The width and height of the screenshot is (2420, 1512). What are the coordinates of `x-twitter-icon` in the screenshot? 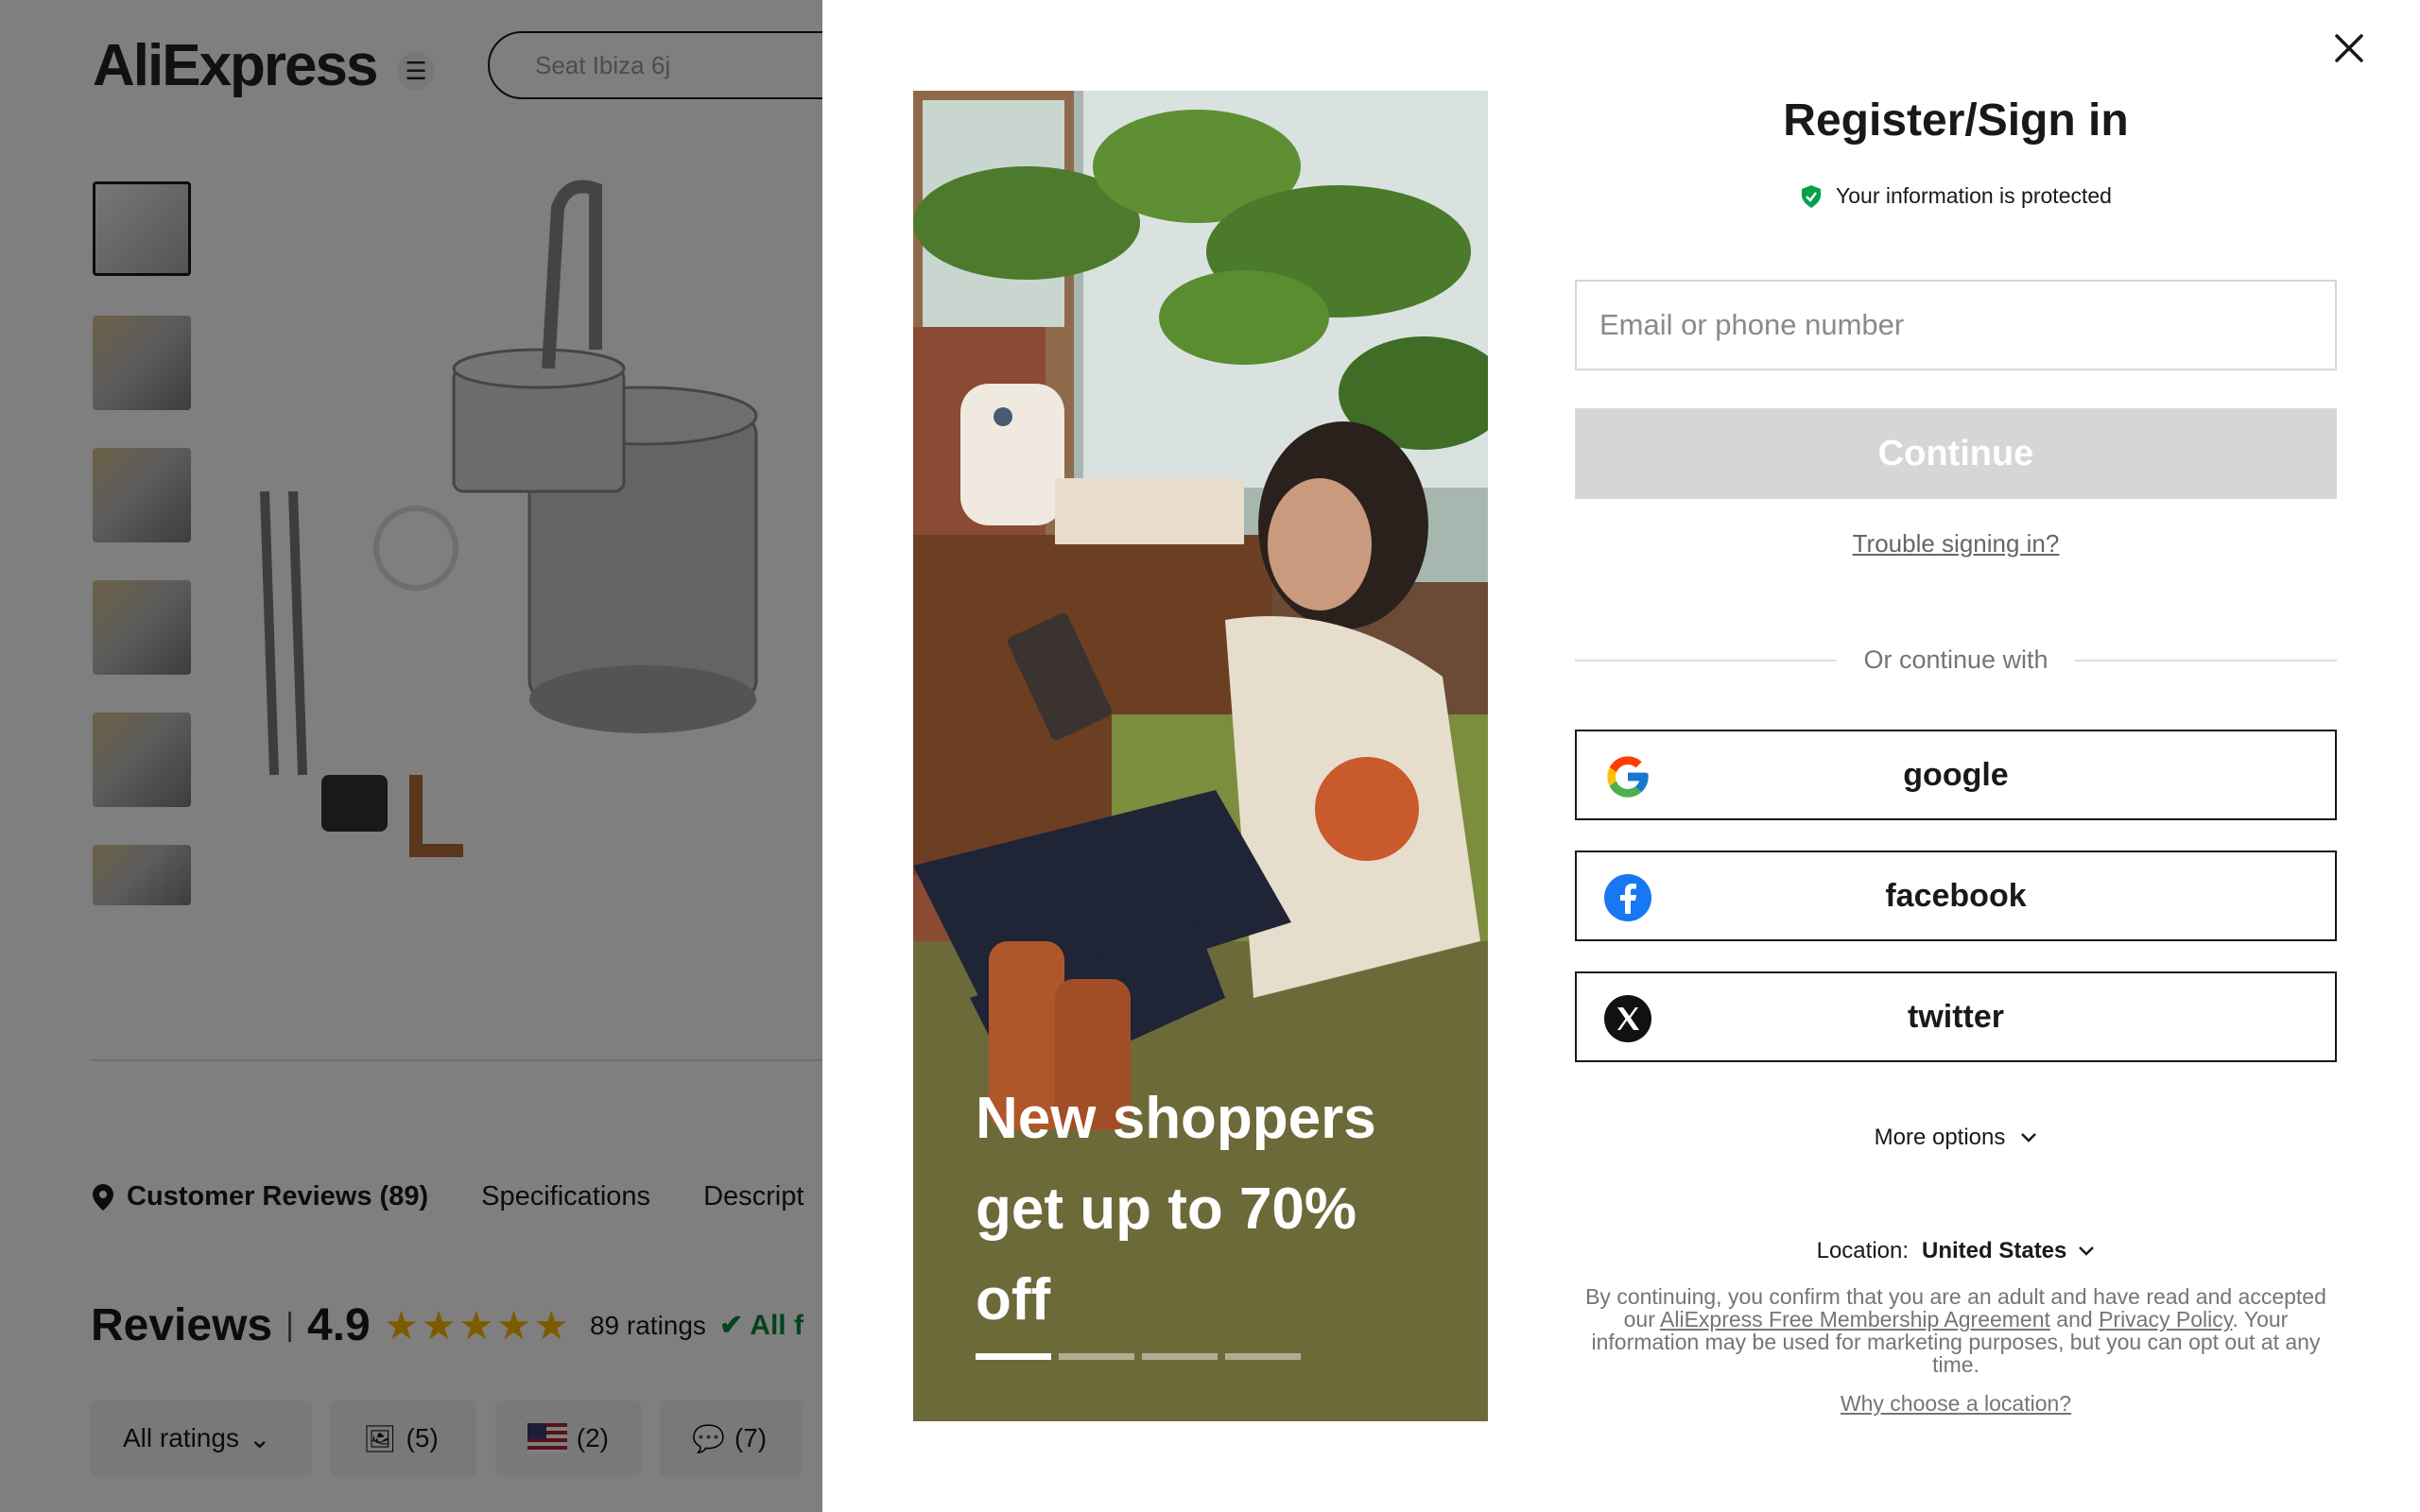 It's located at (1627, 1018).